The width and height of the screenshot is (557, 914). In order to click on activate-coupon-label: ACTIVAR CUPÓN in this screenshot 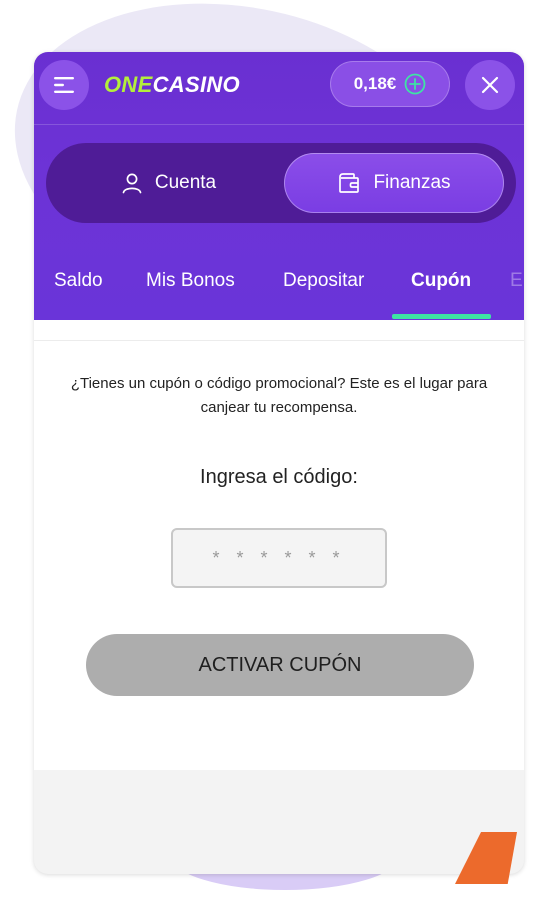, I will do `click(280, 664)`.